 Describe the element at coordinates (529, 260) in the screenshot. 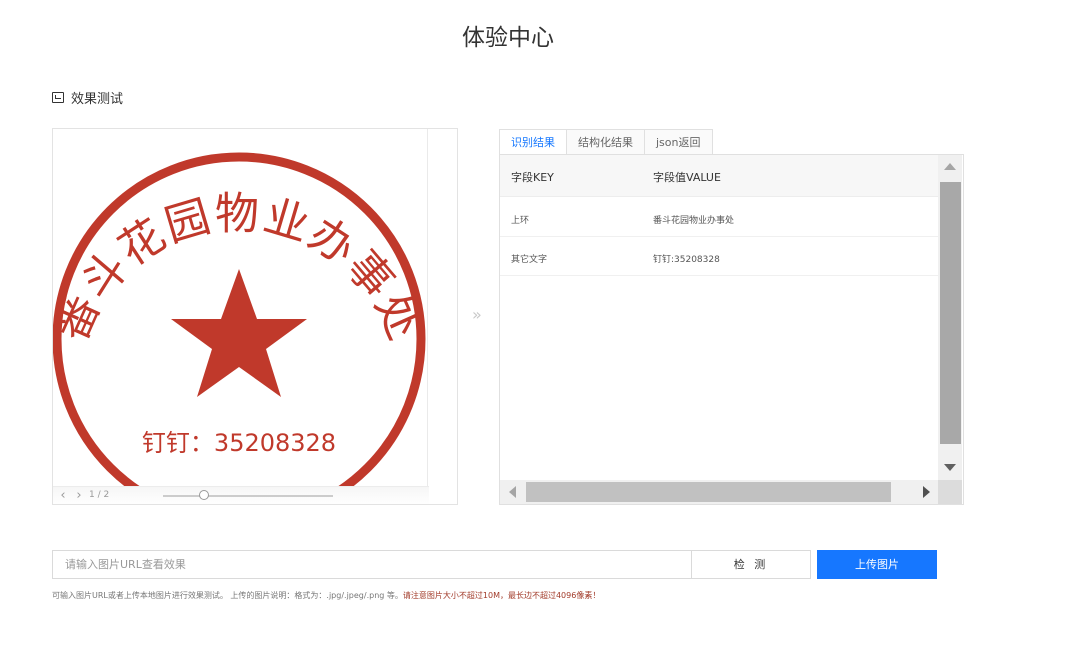

I see `row-key: 其它文字` at that location.